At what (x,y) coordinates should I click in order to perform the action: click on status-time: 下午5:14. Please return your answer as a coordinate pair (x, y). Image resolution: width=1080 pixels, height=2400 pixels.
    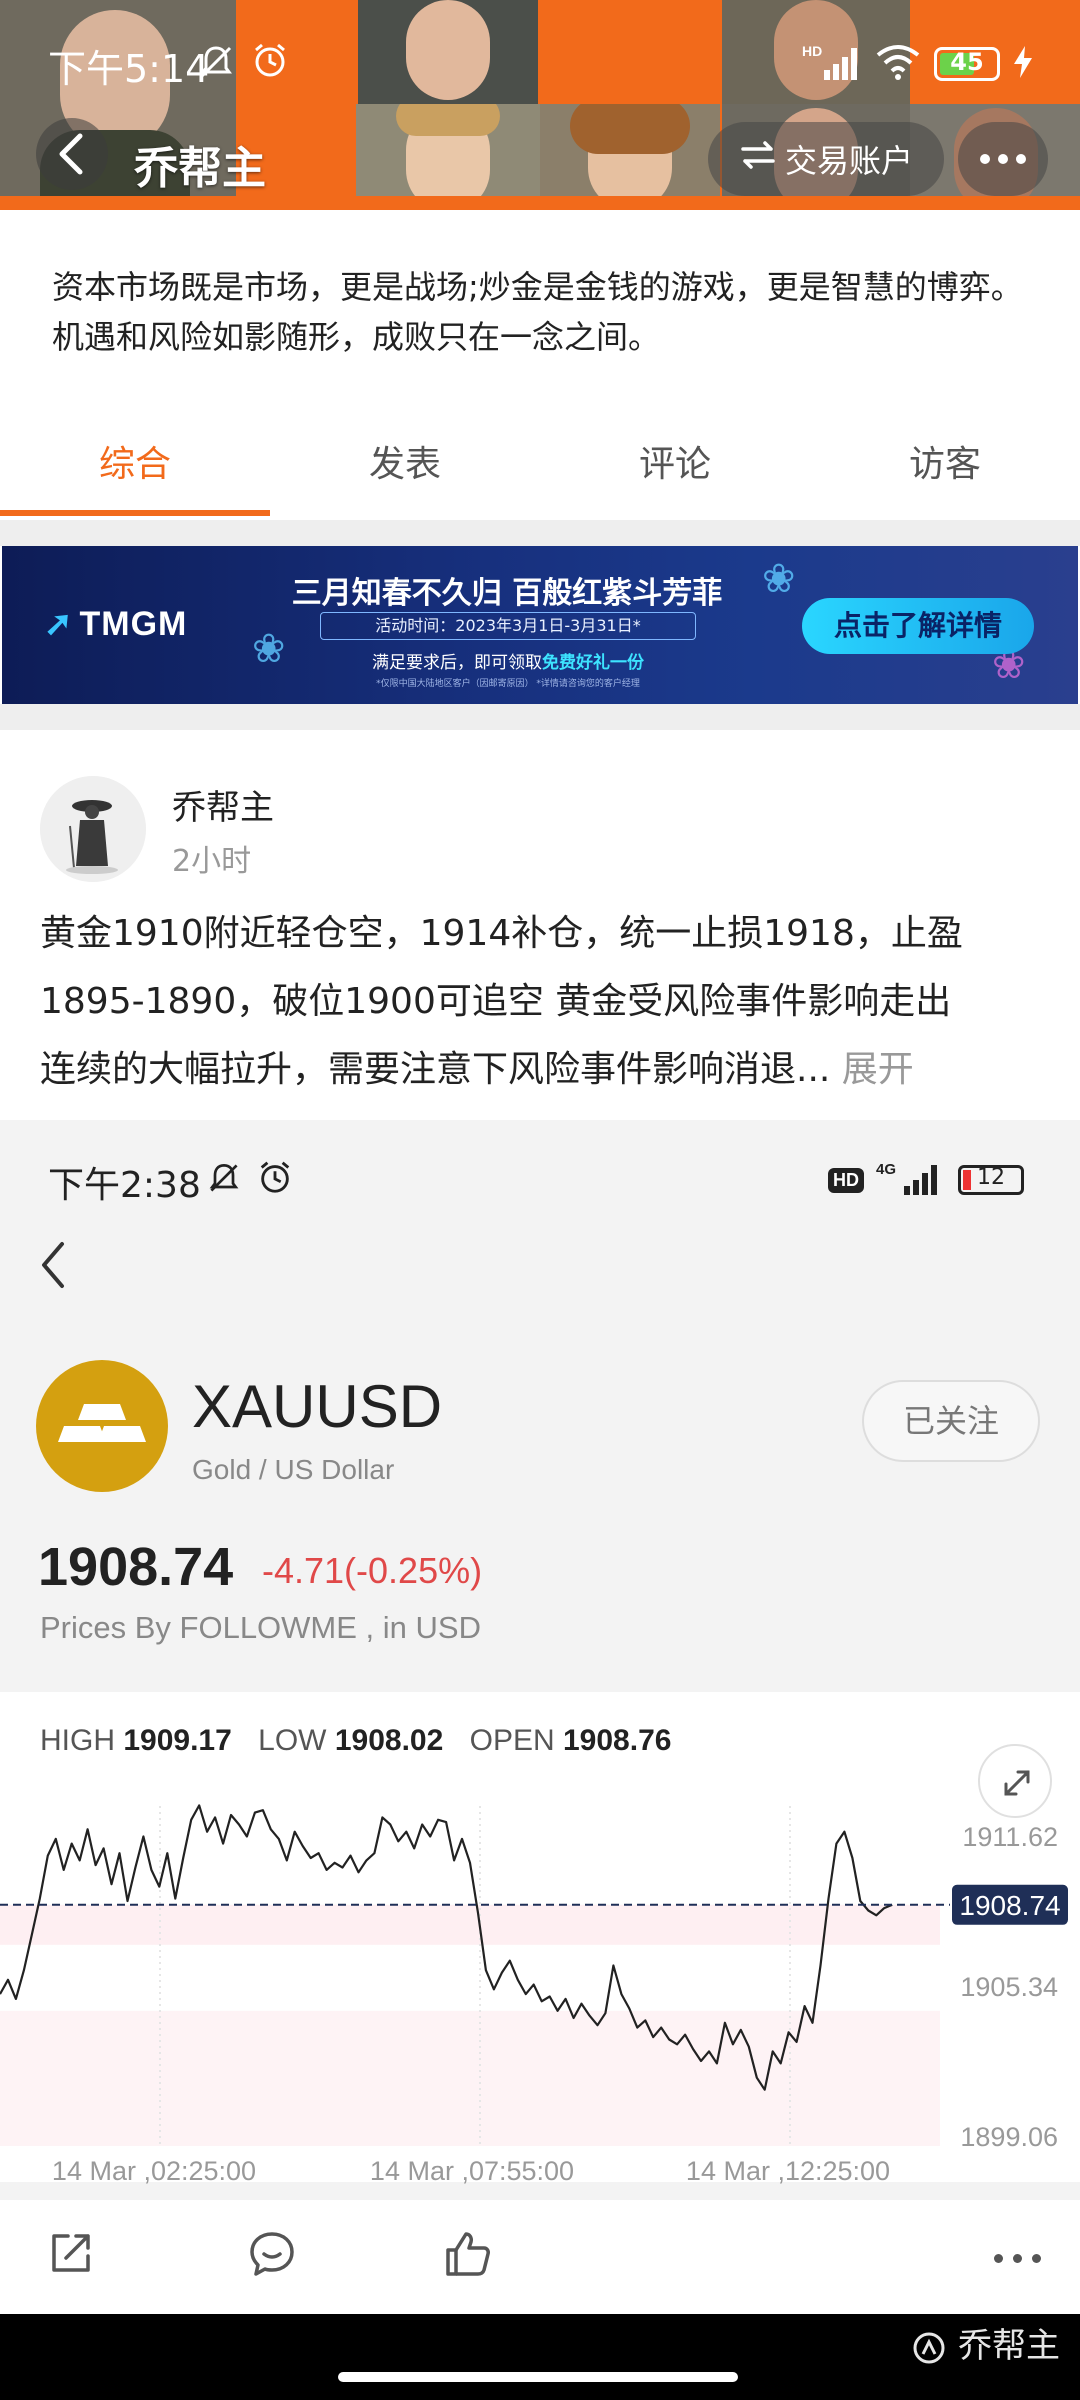
    Looking at the image, I should click on (129, 69).